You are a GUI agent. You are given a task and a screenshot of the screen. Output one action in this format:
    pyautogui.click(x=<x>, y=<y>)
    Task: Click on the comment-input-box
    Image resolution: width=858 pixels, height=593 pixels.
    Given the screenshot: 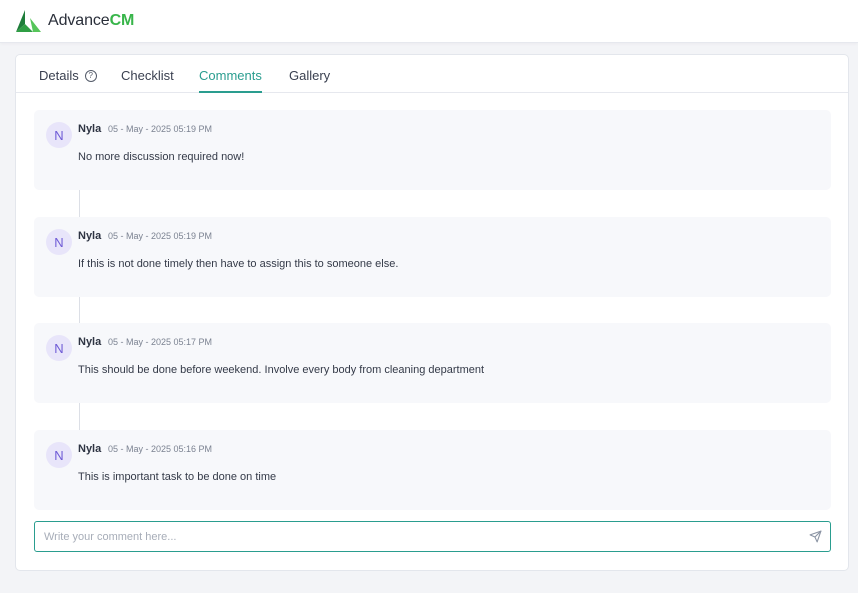 What is the action you would take?
    pyautogui.click(x=432, y=536)
    